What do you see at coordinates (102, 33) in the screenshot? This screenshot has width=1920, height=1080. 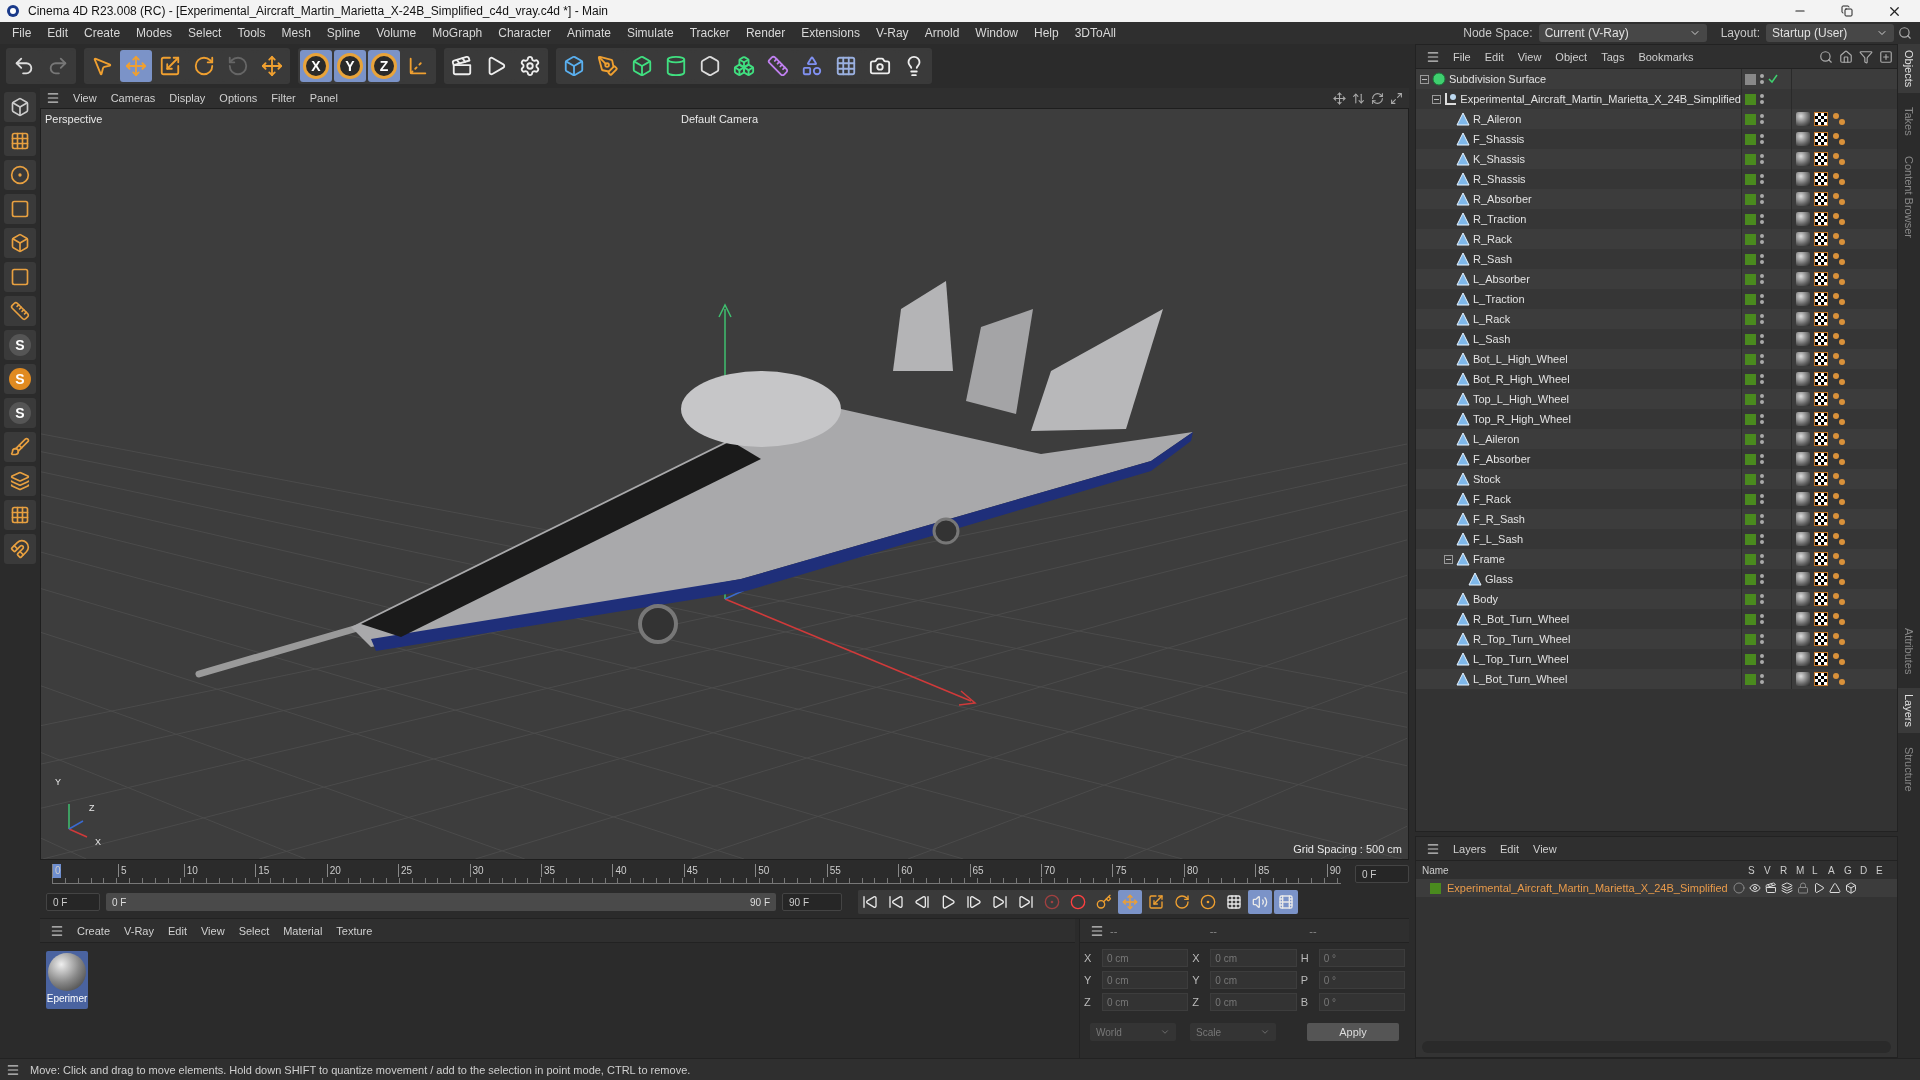 I see `menu-item: Create` at bounding box center [102, 33].